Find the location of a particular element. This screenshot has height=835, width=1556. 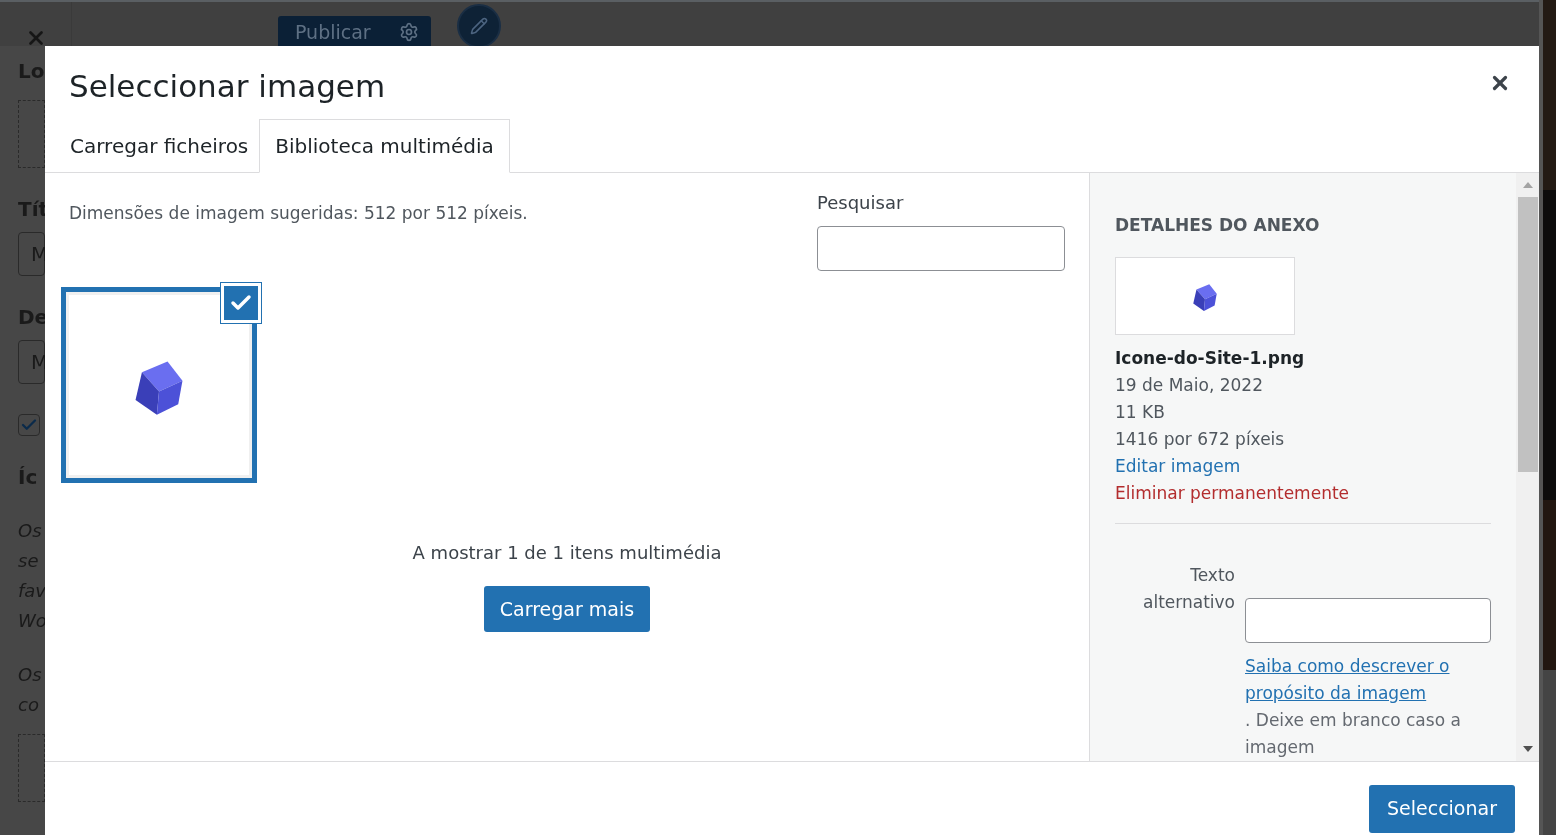

file-size: 11 KB is located at coordinates (1140, 412).